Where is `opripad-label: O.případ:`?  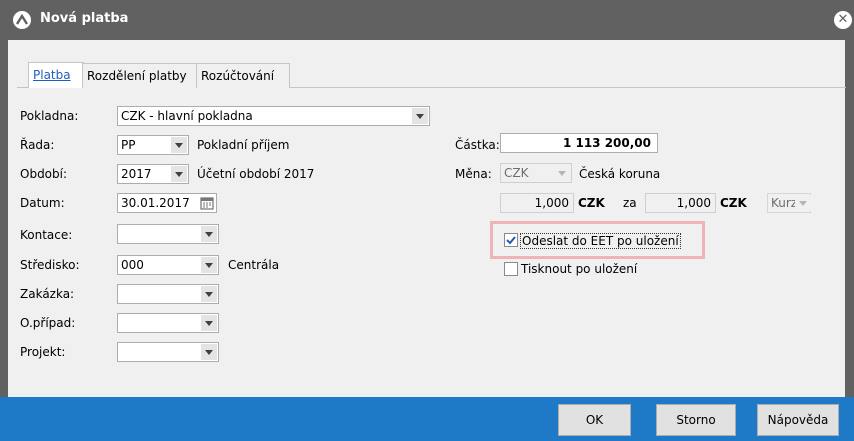 opripad-label: O.případ: is located at coordinates (48, 323).